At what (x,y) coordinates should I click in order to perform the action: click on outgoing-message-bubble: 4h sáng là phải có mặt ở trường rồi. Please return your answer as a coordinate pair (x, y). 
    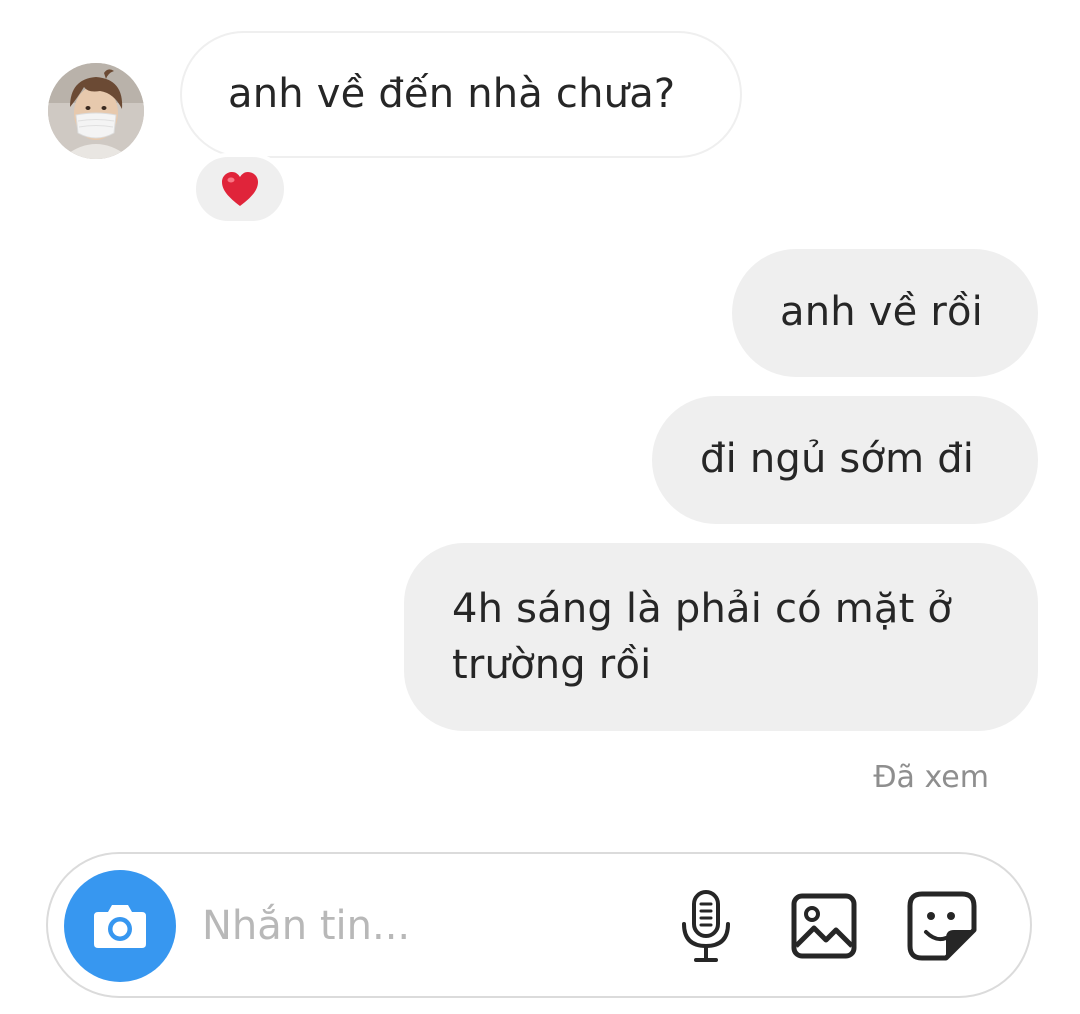
    Looking at the image, I should click on (721, 637).